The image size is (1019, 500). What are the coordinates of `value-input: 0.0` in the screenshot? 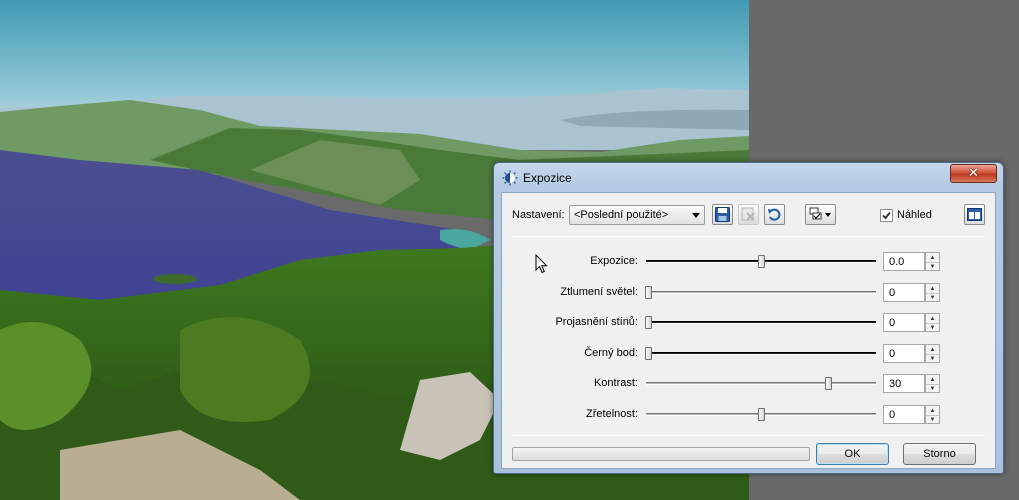 It's located at (904, 261).